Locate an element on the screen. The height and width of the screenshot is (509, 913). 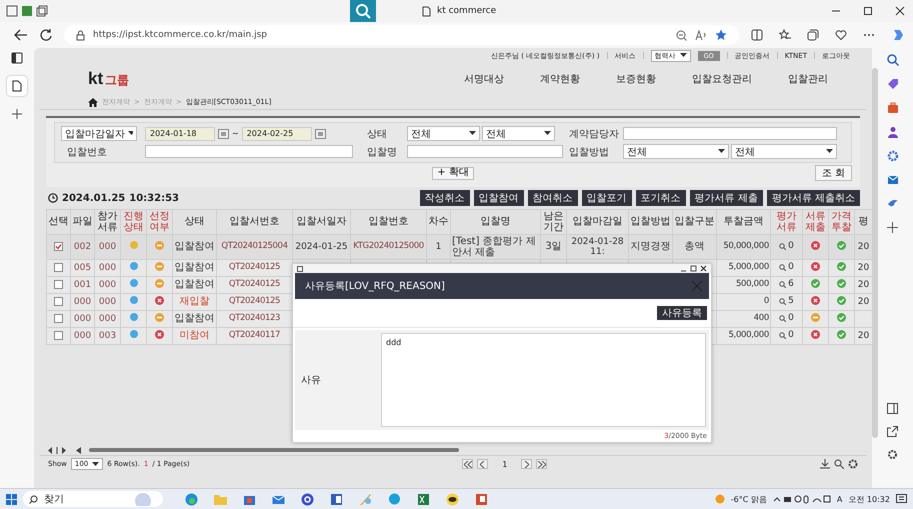
bid-number-input is located at coordinates (249, 151).